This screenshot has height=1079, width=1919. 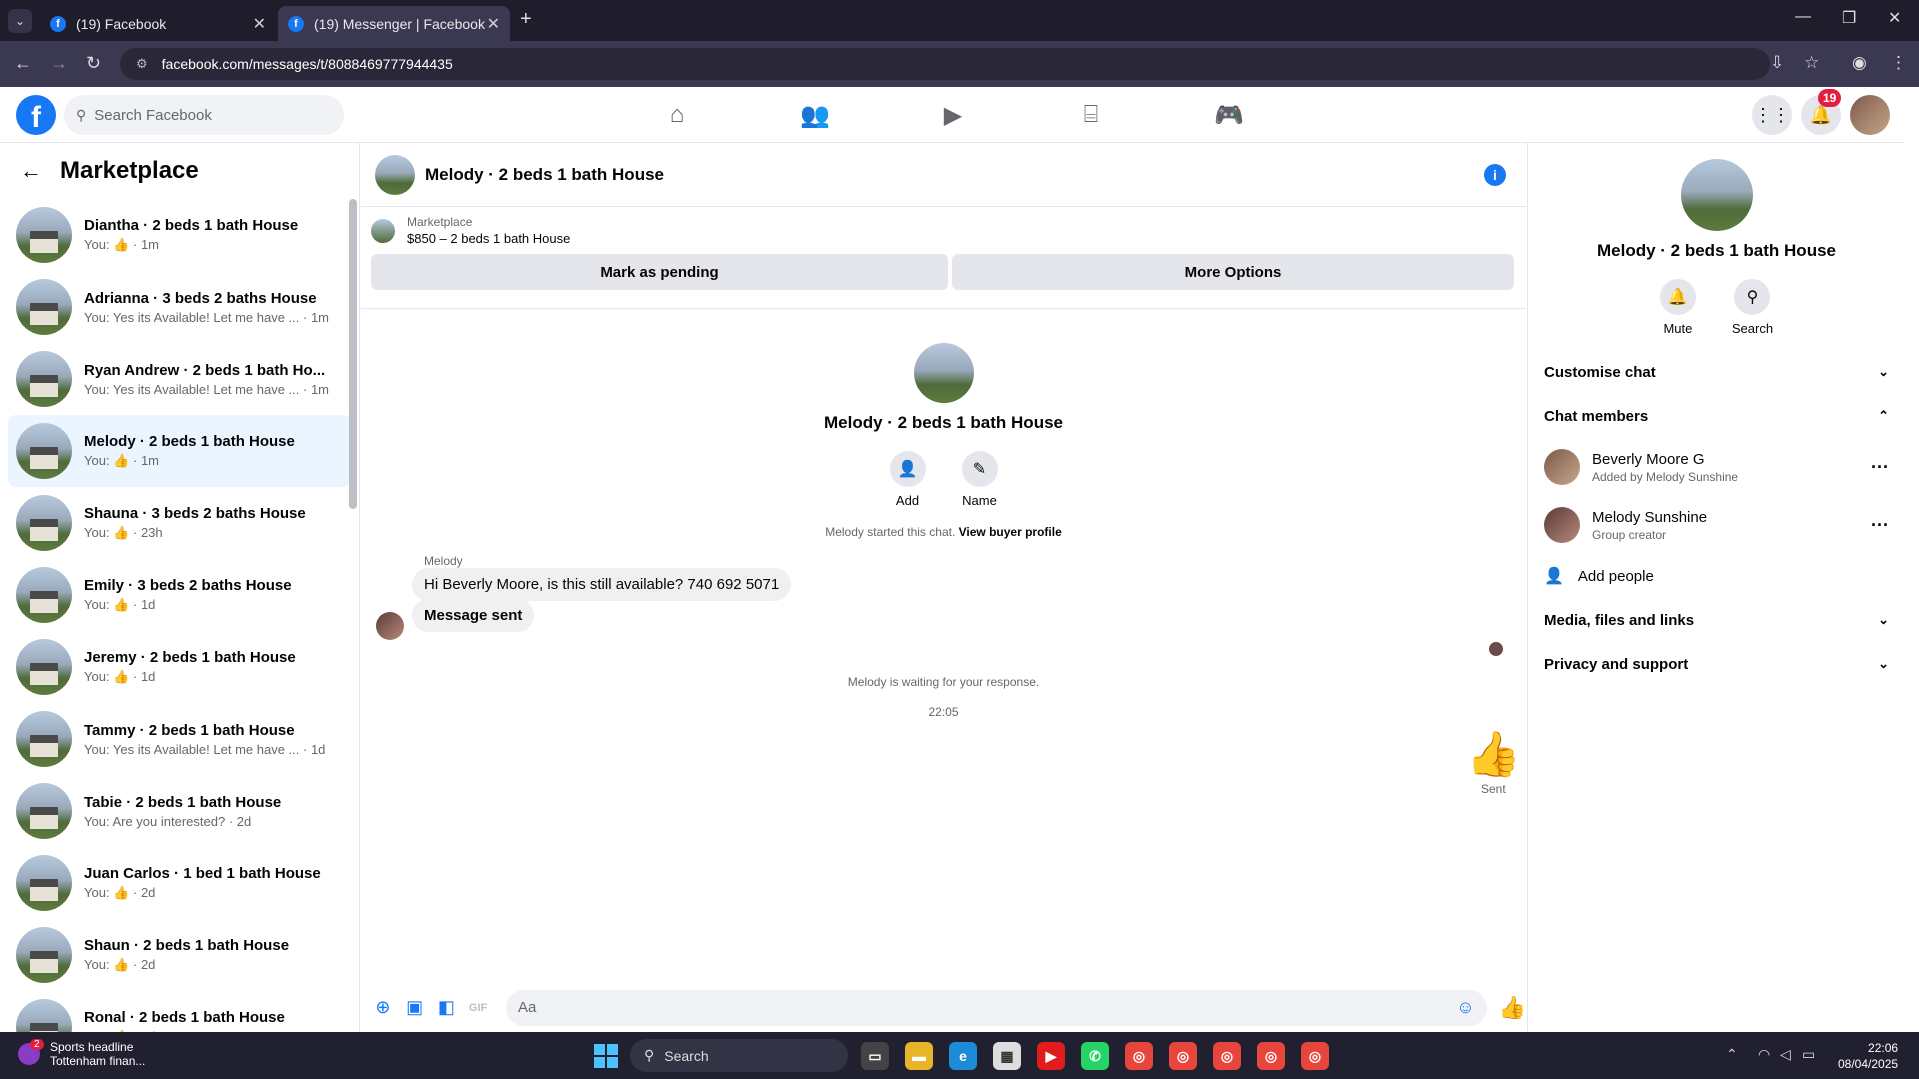 What do you see at coordinates (179, 451) in the screenshot?
I see `conversation-item: Melody · 2 beds 1 bath House You: 👍 · 1m` at bounding box center [179, 451].